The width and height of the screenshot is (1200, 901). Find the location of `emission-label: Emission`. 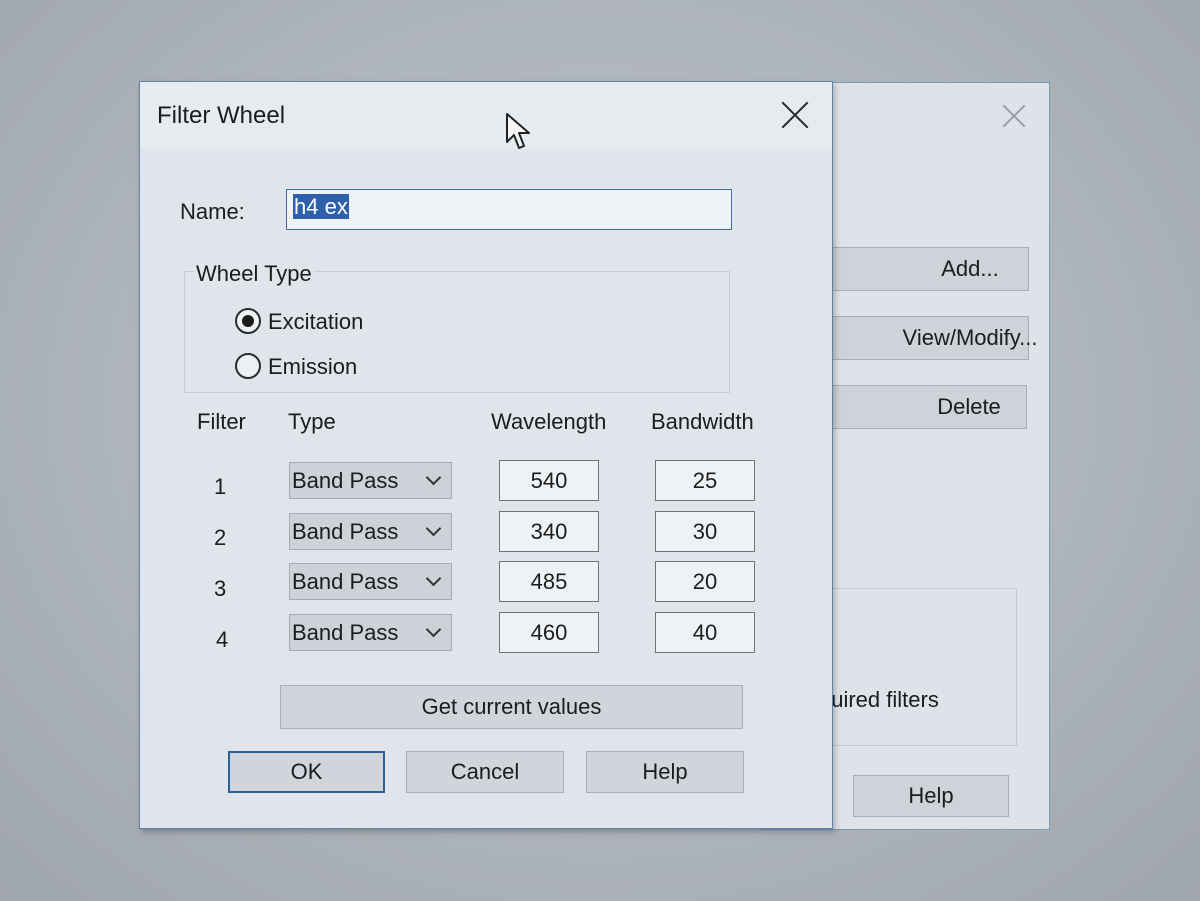

emission-label: Emission is located at coordinates (312, 367).